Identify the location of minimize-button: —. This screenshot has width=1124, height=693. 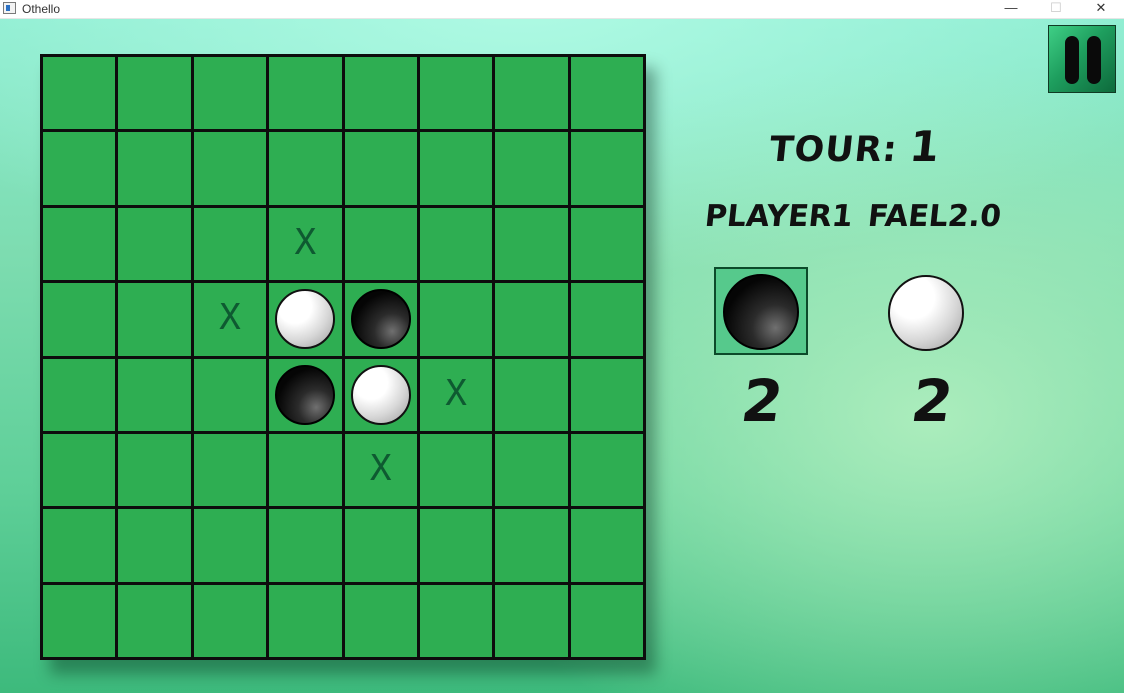
(1011, 9).